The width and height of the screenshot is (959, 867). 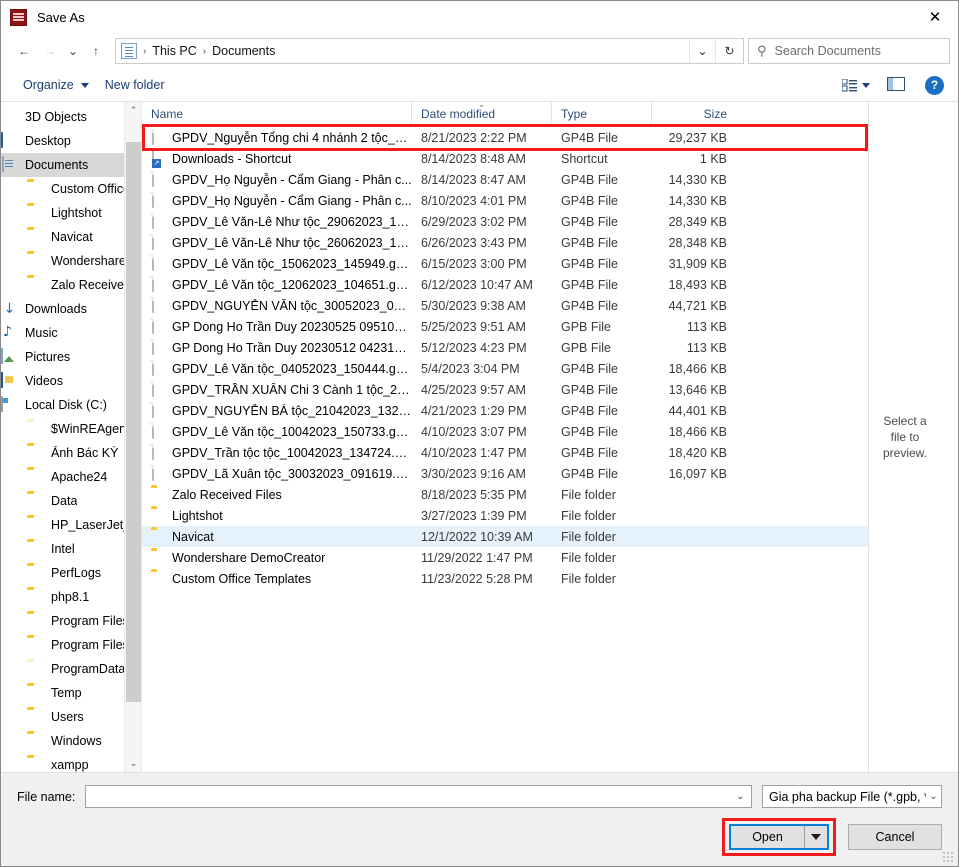 I want to click on chevron-down-icon, so click(x=84, y=85).